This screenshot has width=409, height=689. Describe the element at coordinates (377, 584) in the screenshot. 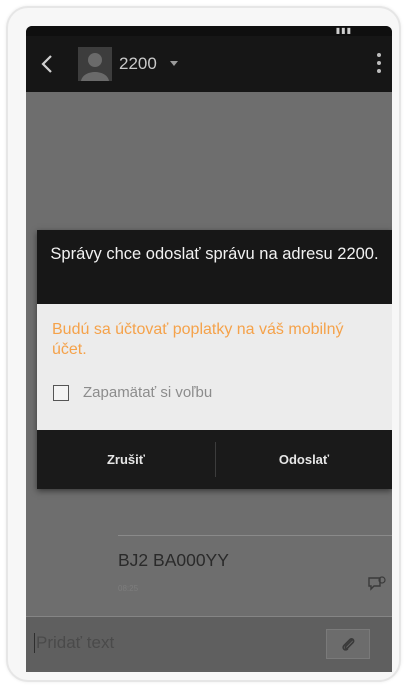

I see `message-status-icon` at that location.